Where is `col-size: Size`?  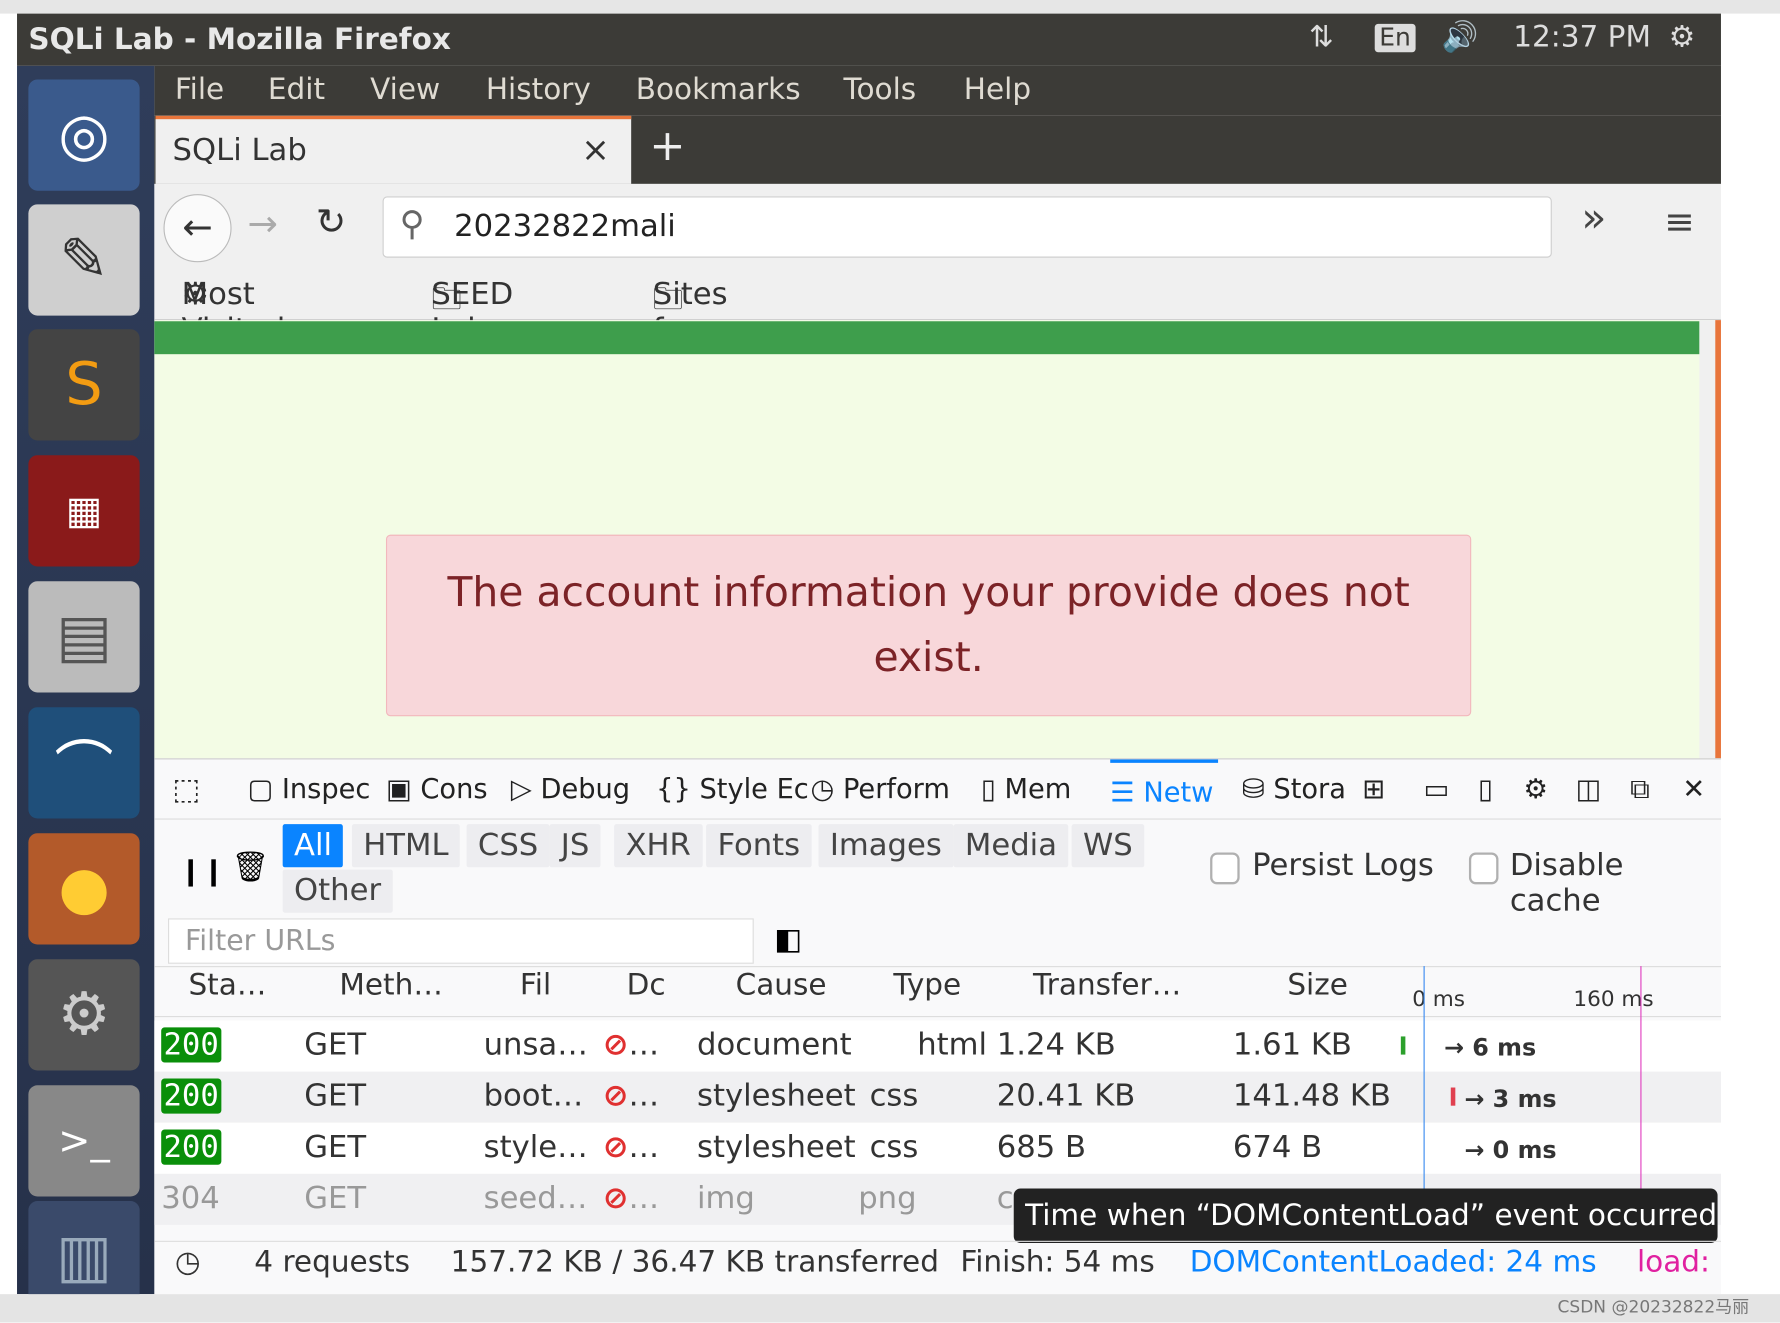
col-size: Size is located at coordinates (1317, 985).